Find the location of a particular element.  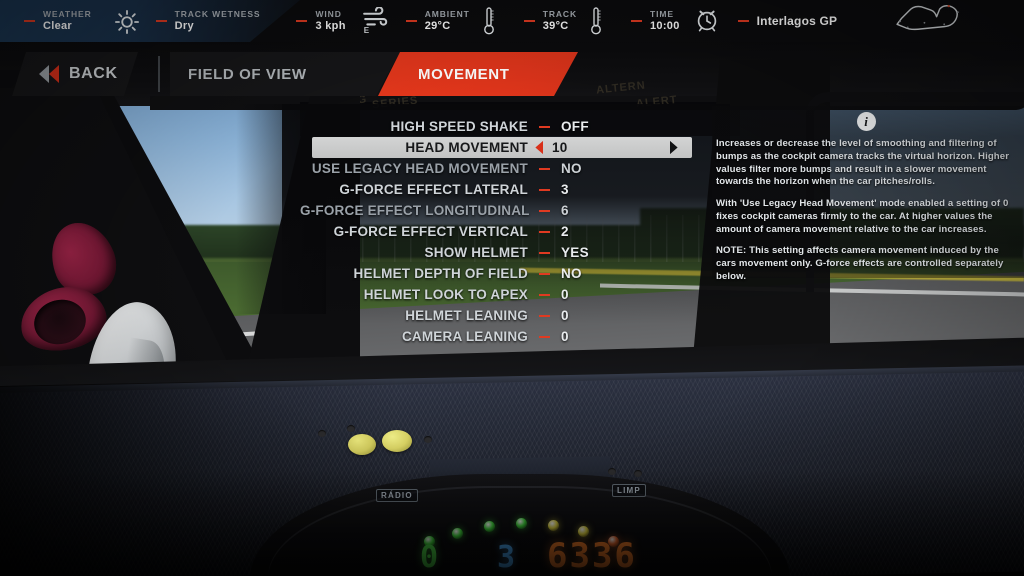

setting-label: G-FORCE EFFECT VERTICAL is located at coordinates (430, 231).